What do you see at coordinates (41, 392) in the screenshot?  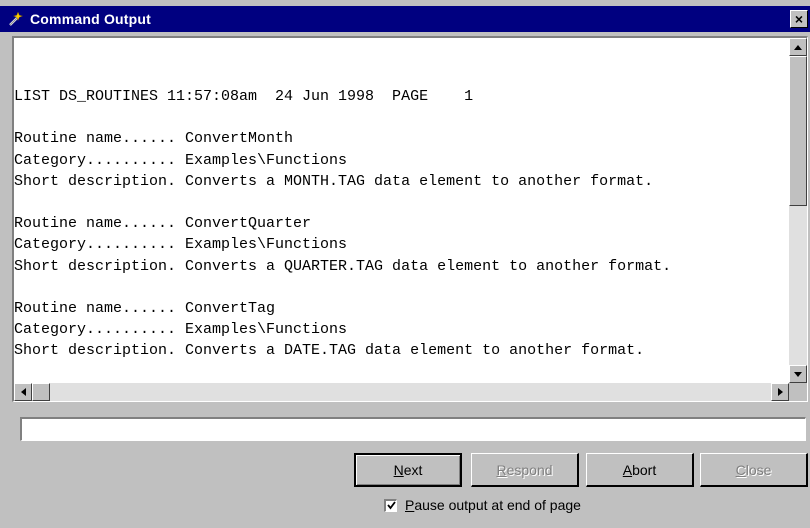 I see `horizontal-scroll-thumb` at bounding box center [41, 392].